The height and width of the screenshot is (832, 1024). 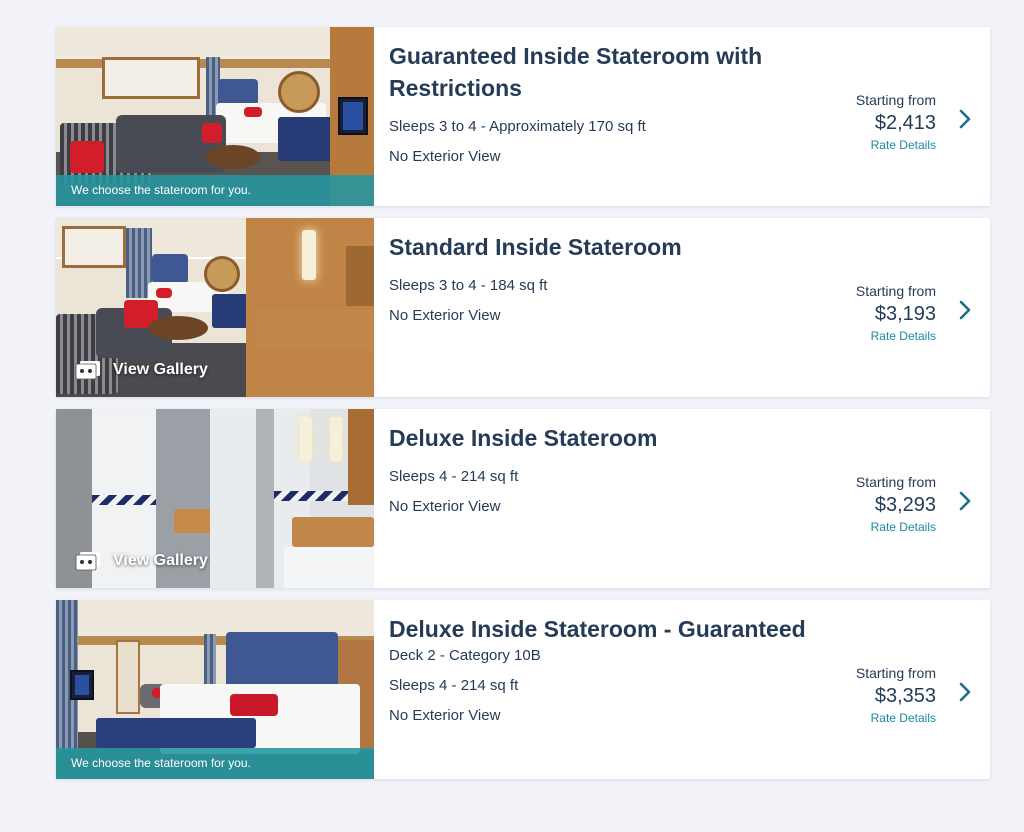 I want to click on price-block: Starting from $3,193 Rate Details, so click(x=896, y=313).